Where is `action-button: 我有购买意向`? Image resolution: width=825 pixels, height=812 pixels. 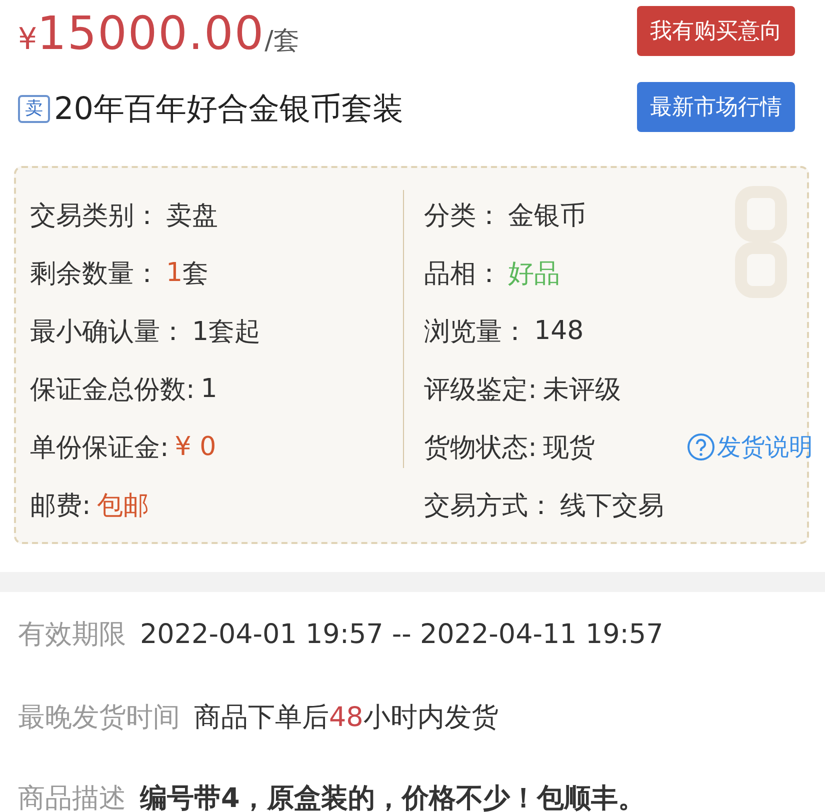 action-button: 我有购买意向 is located at coordinates (716, 31).